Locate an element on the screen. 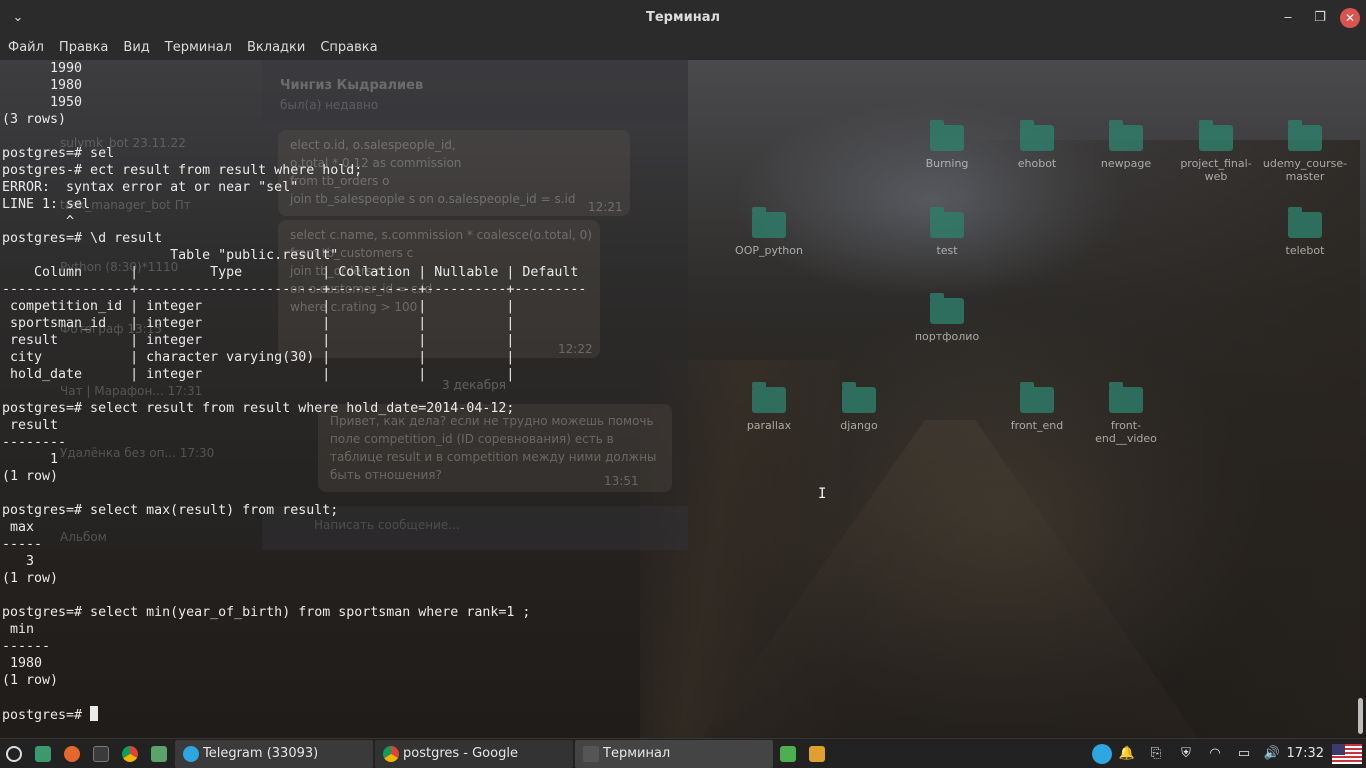  terminal-line: -------- is located at coordinates (34, 442).